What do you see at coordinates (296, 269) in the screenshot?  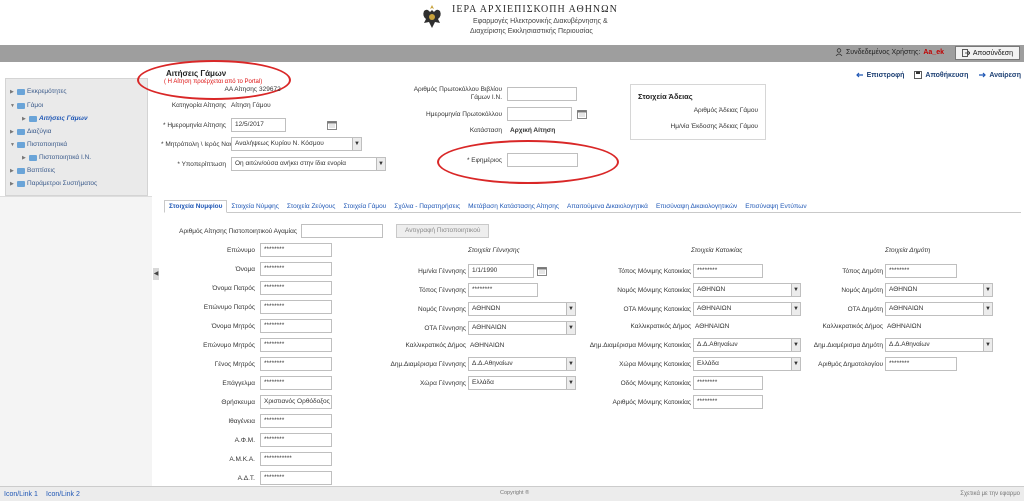 I see `groom-name-input: ********` at bounding box center [296, 269].